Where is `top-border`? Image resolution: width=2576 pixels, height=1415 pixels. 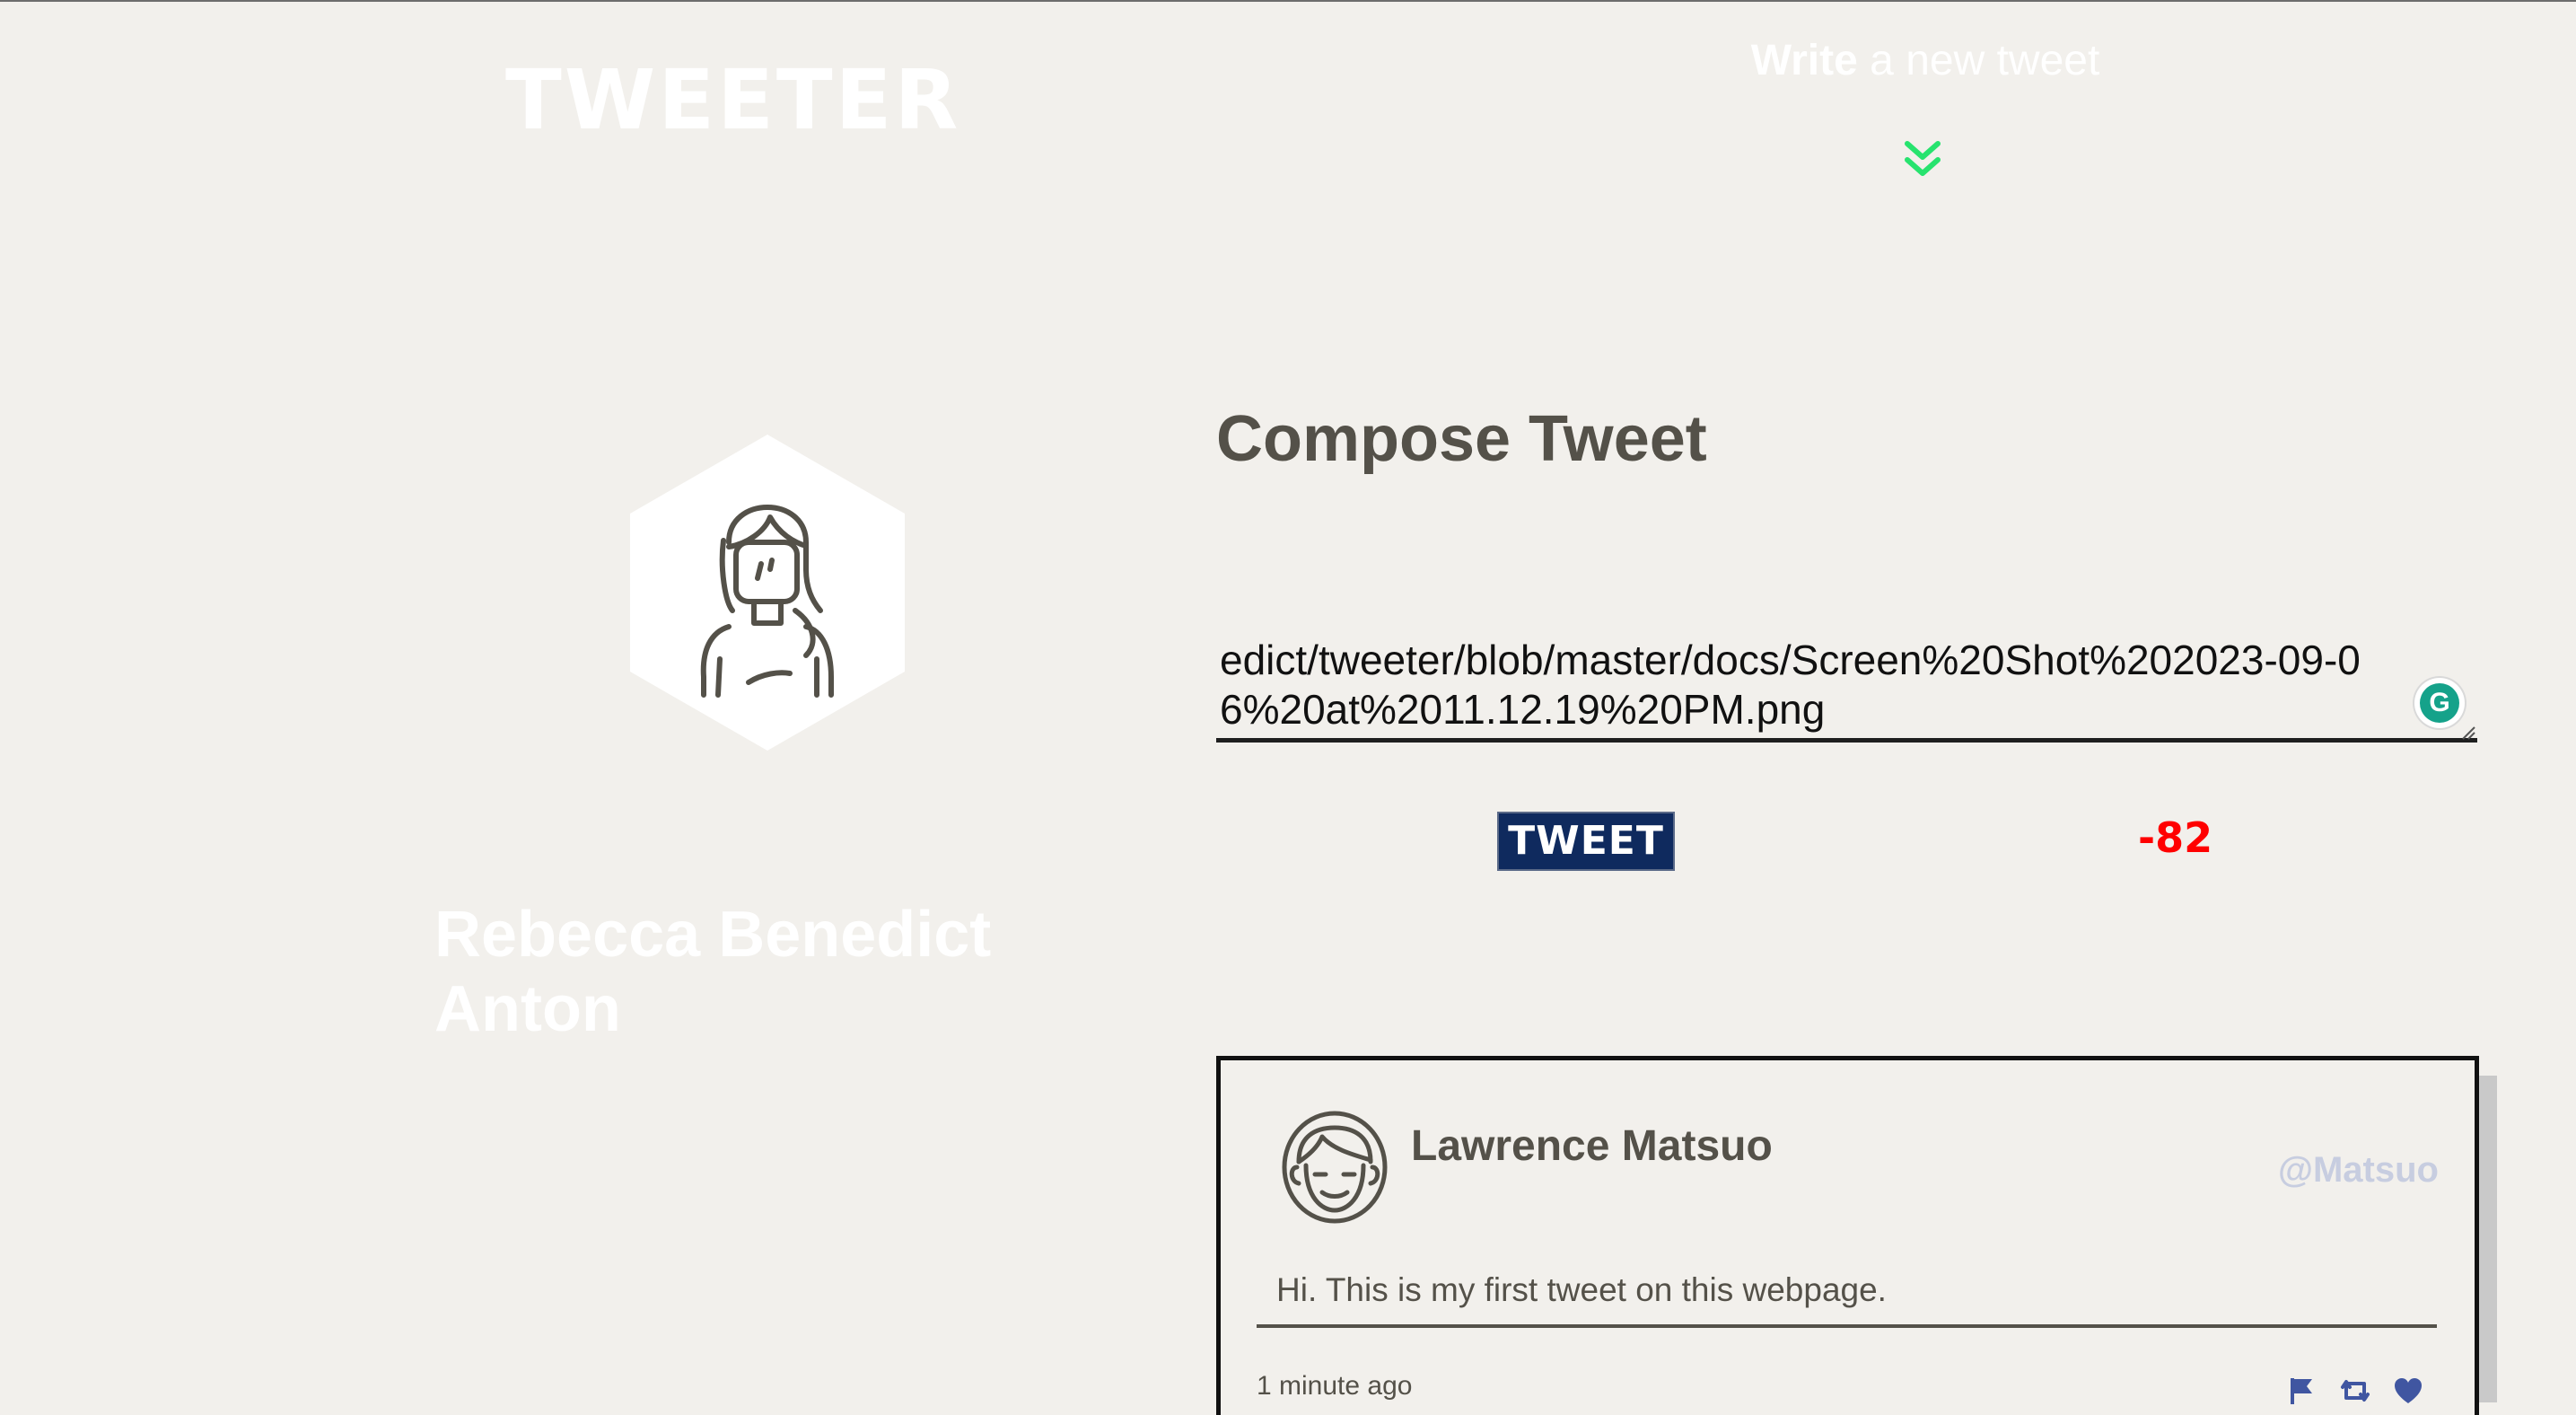
top-border is located at coordinates (1288, 1).